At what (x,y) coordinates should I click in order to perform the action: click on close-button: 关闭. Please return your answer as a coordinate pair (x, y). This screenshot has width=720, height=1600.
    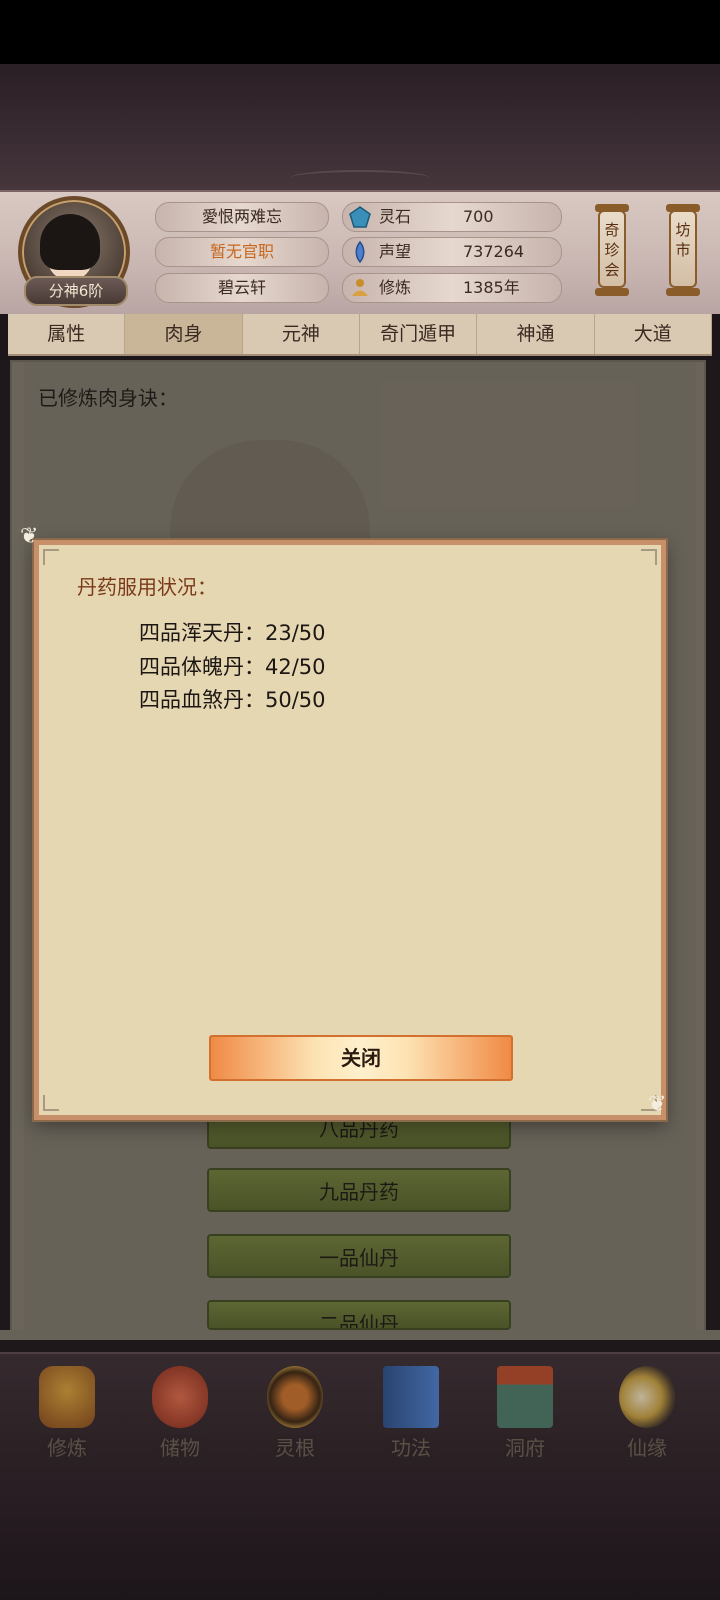
    Looking at the image, I should click on (361, 1058).